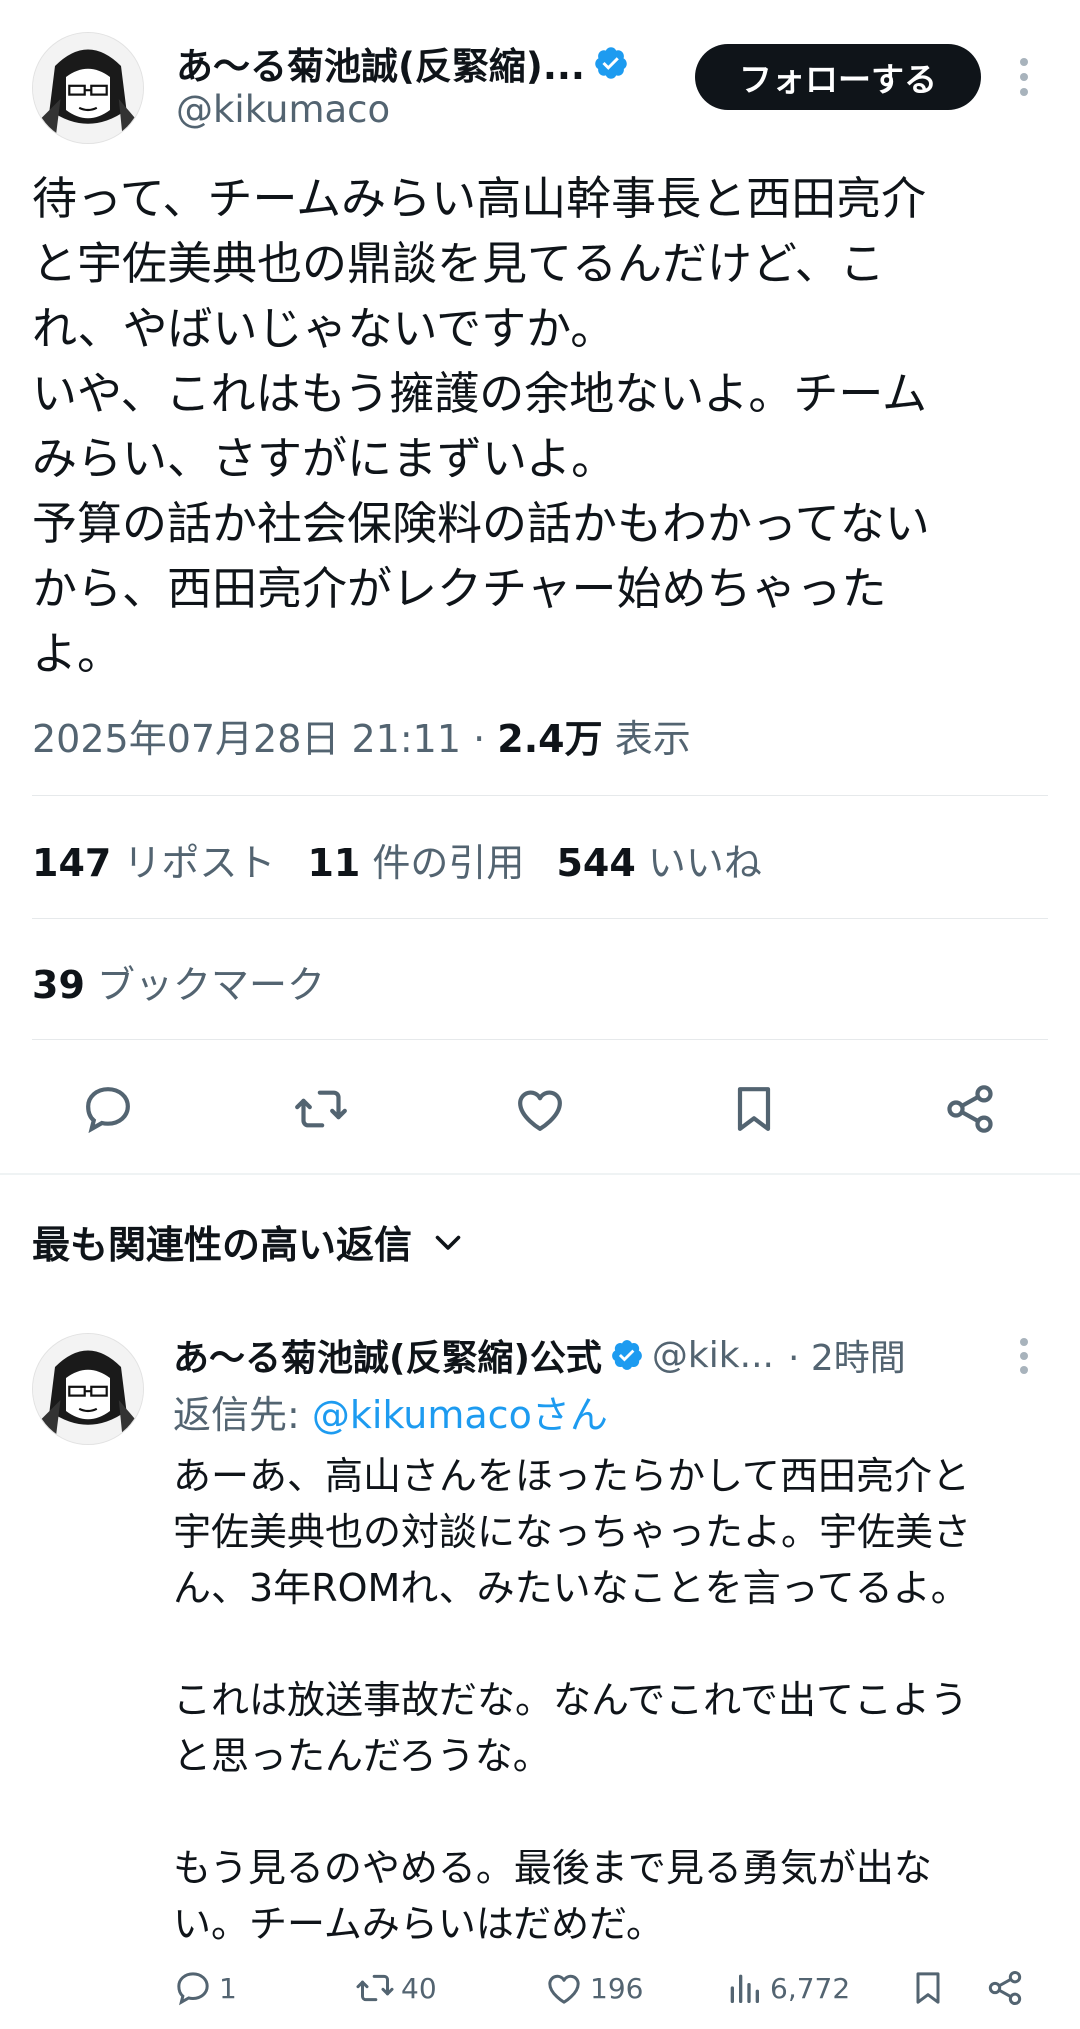  I want to click on author-avatar, so click(88, 88).